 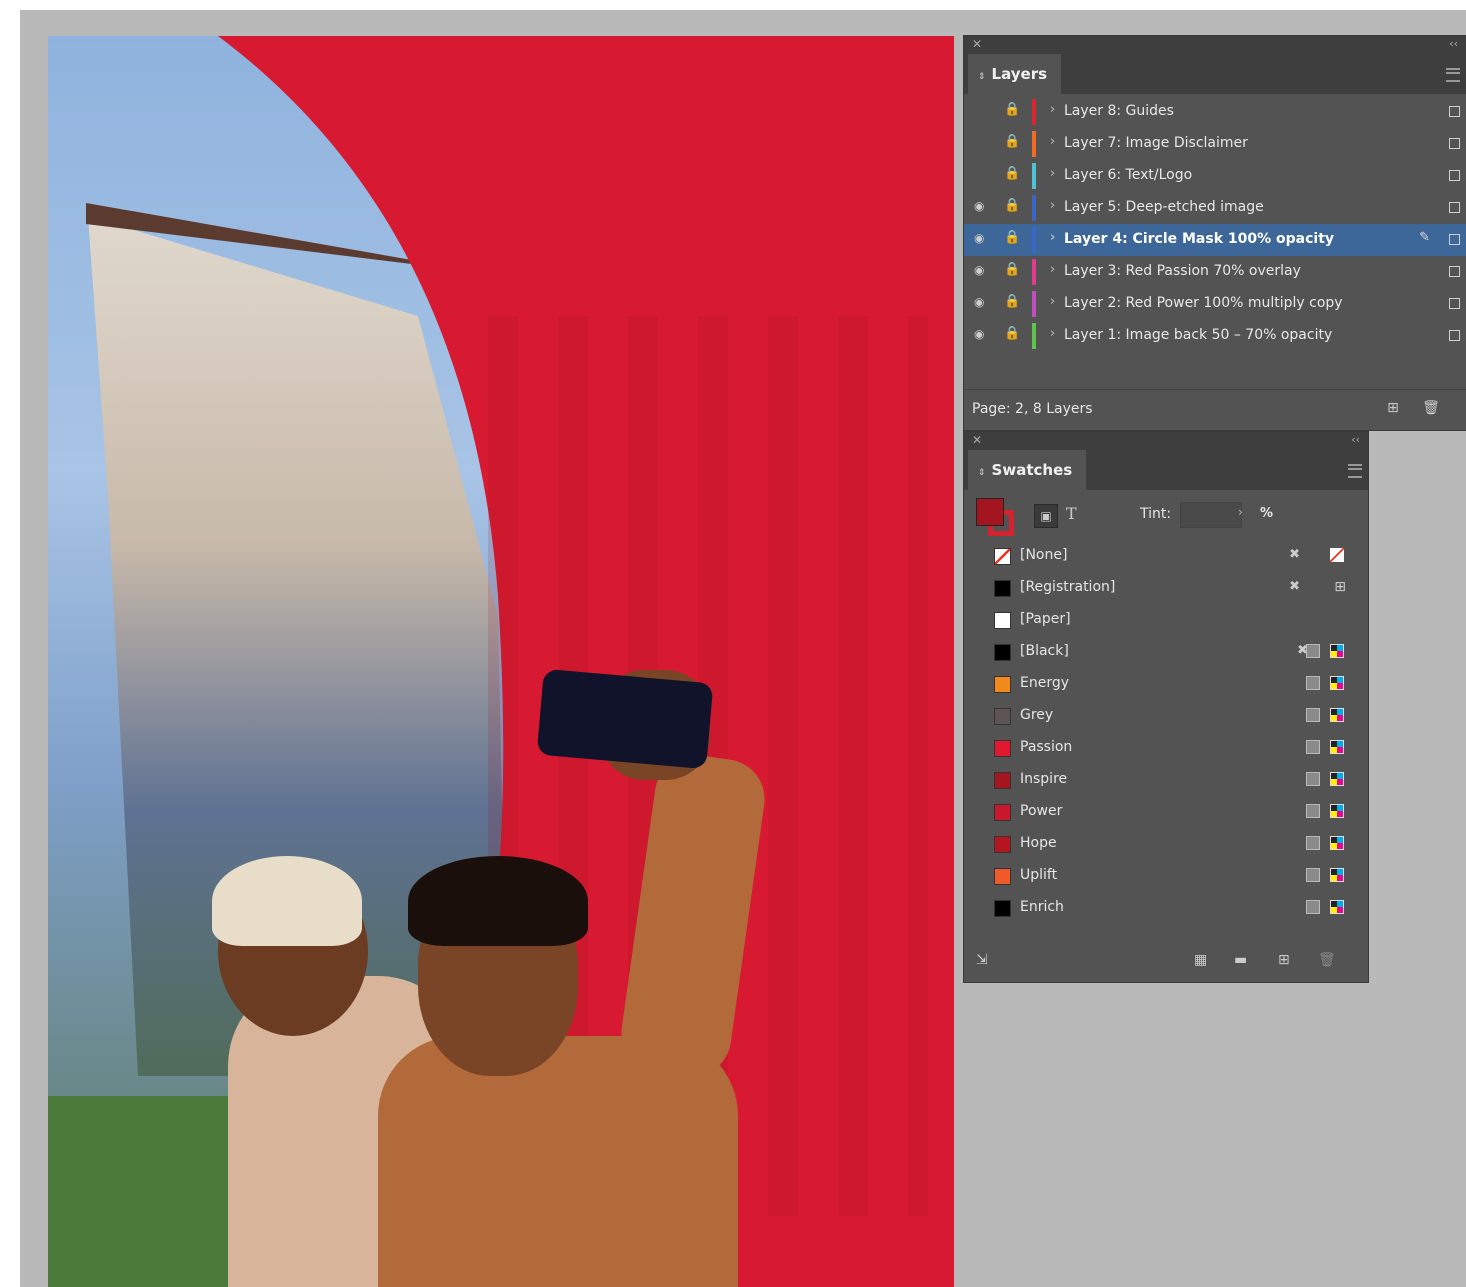 I want to click on swatch-row: Energy, so click(x=1166, y=684).